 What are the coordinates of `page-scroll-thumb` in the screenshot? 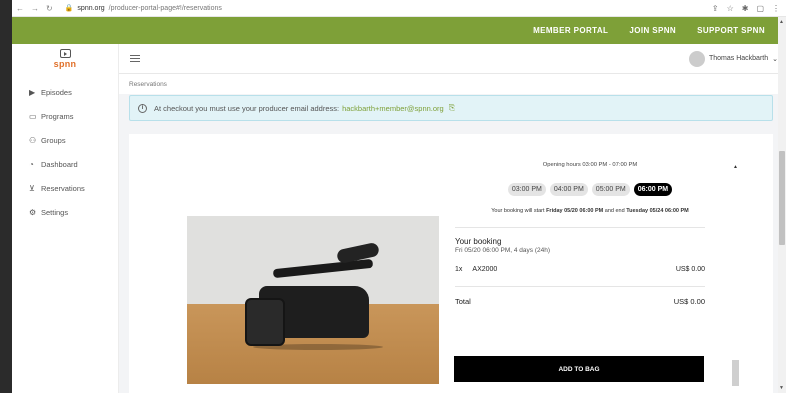 It's located at (782, 198).